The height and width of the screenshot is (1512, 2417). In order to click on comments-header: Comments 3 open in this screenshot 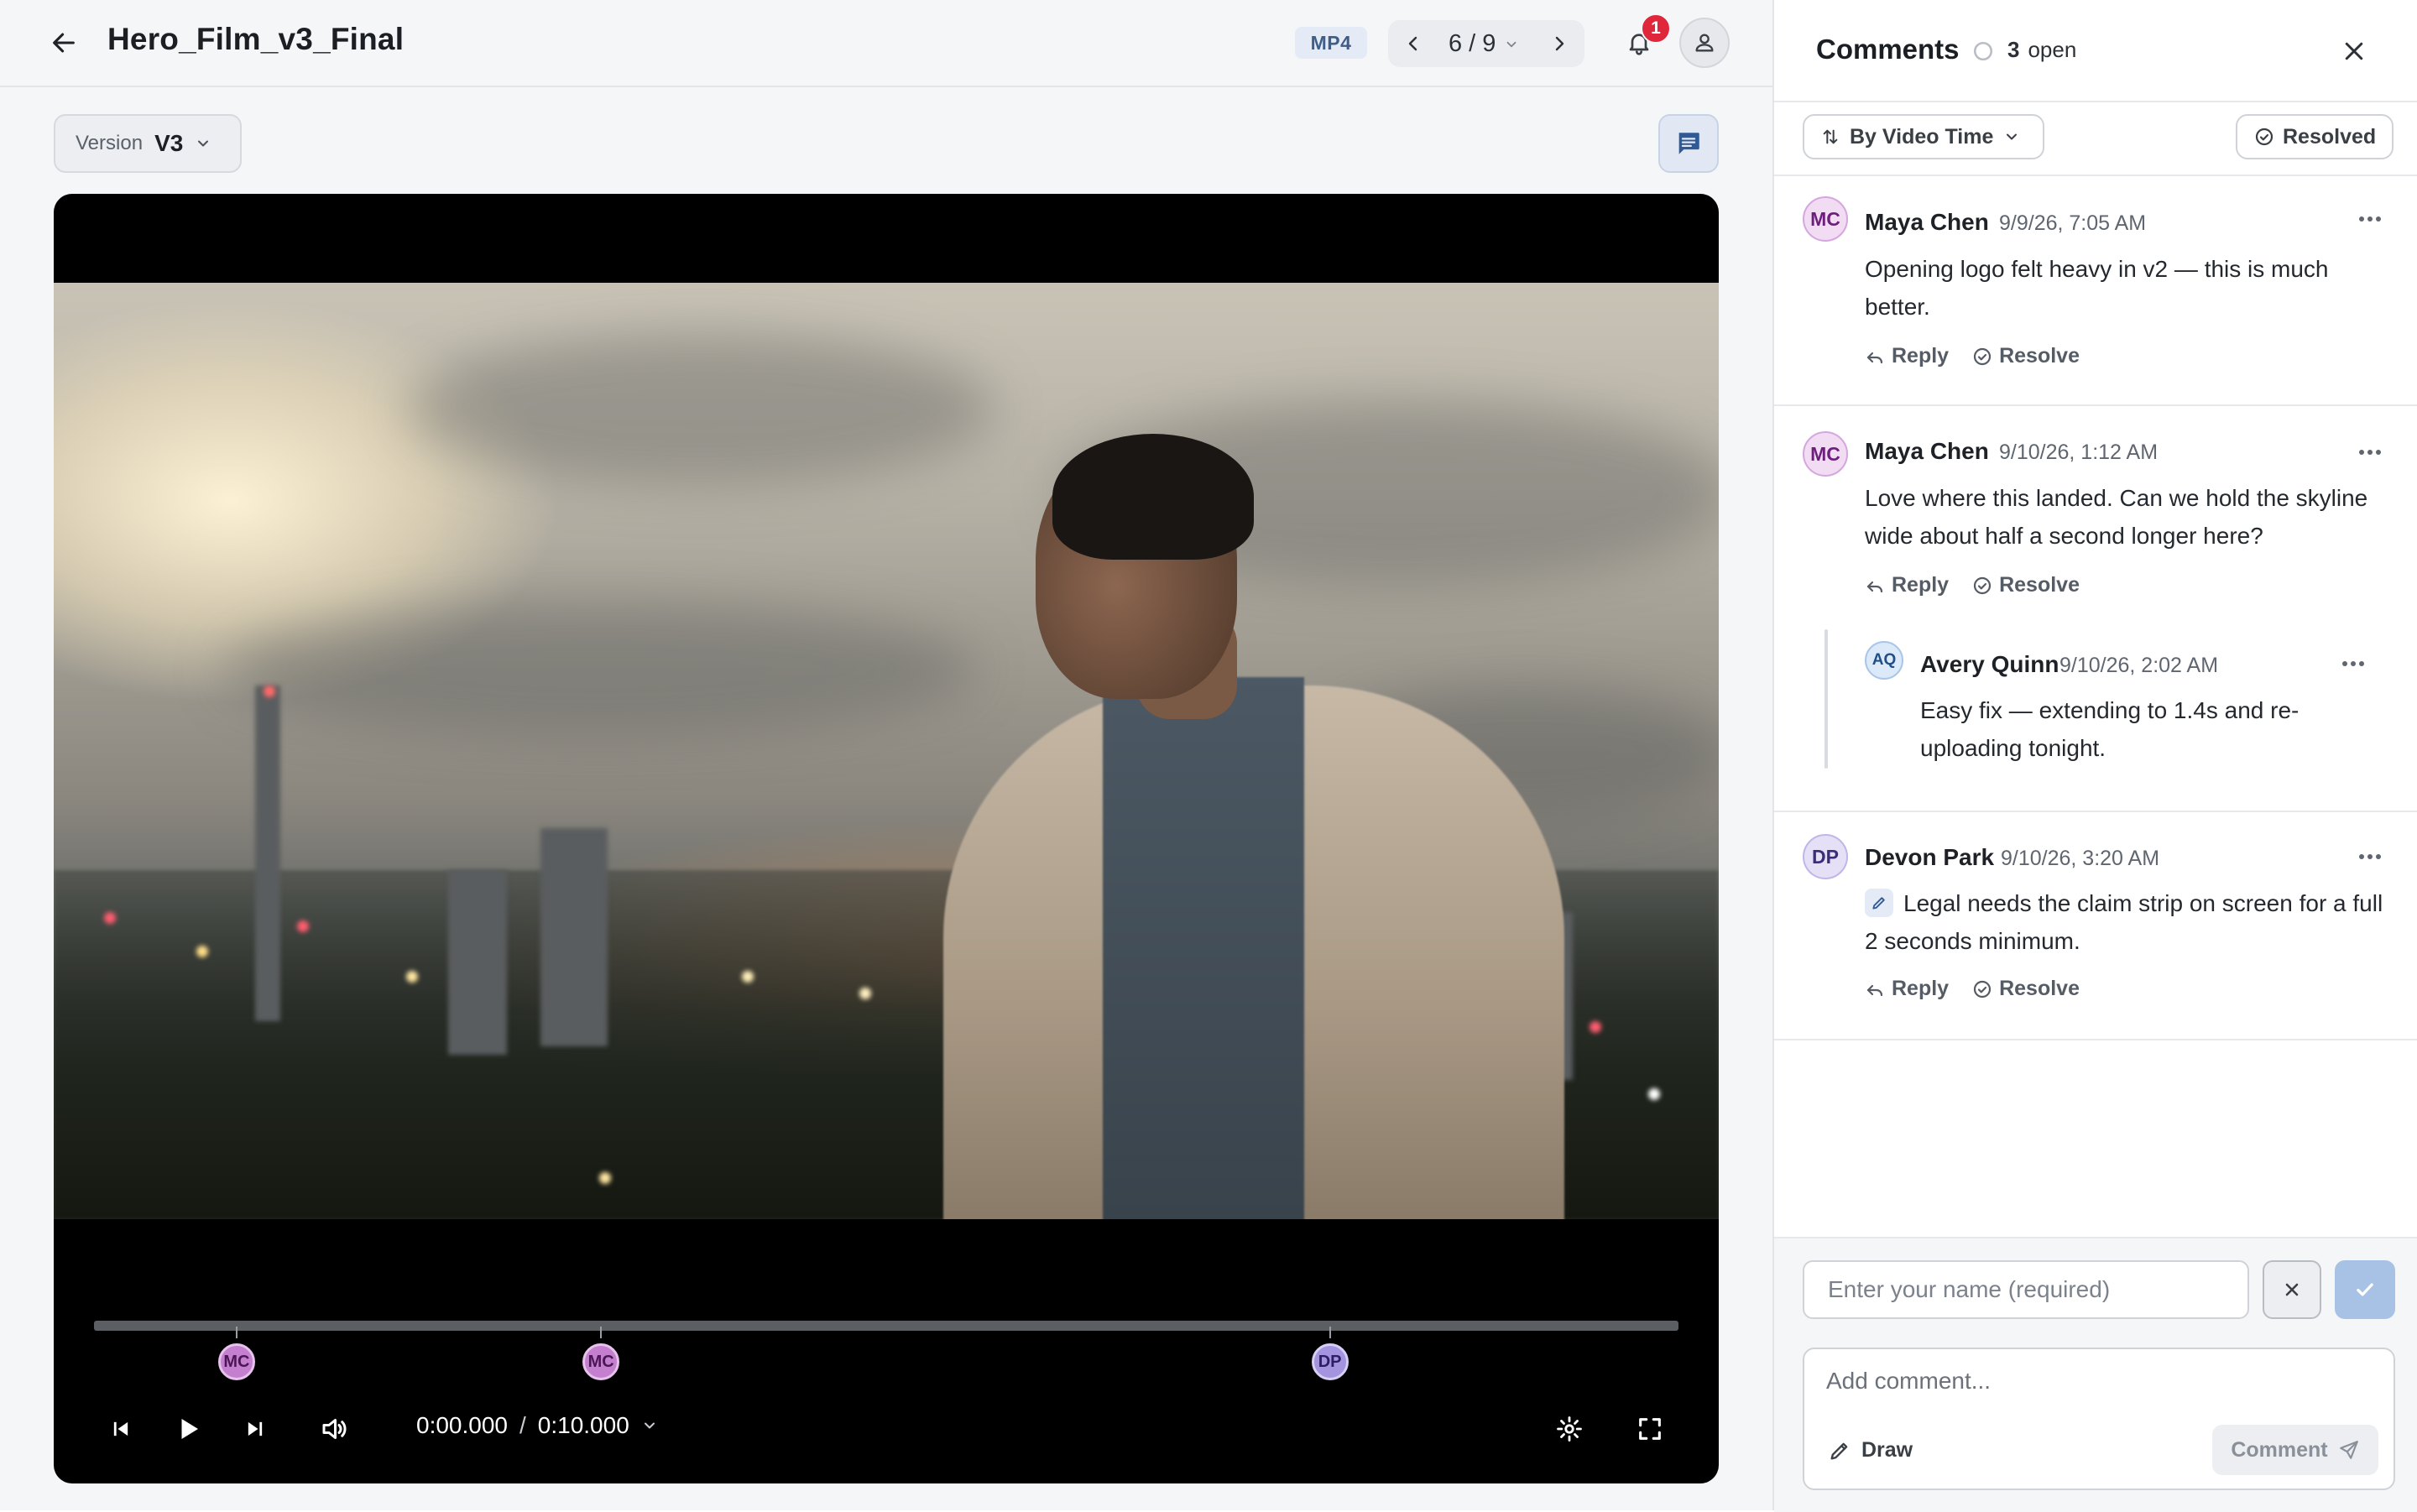, I will do `click(2095, 51)`.